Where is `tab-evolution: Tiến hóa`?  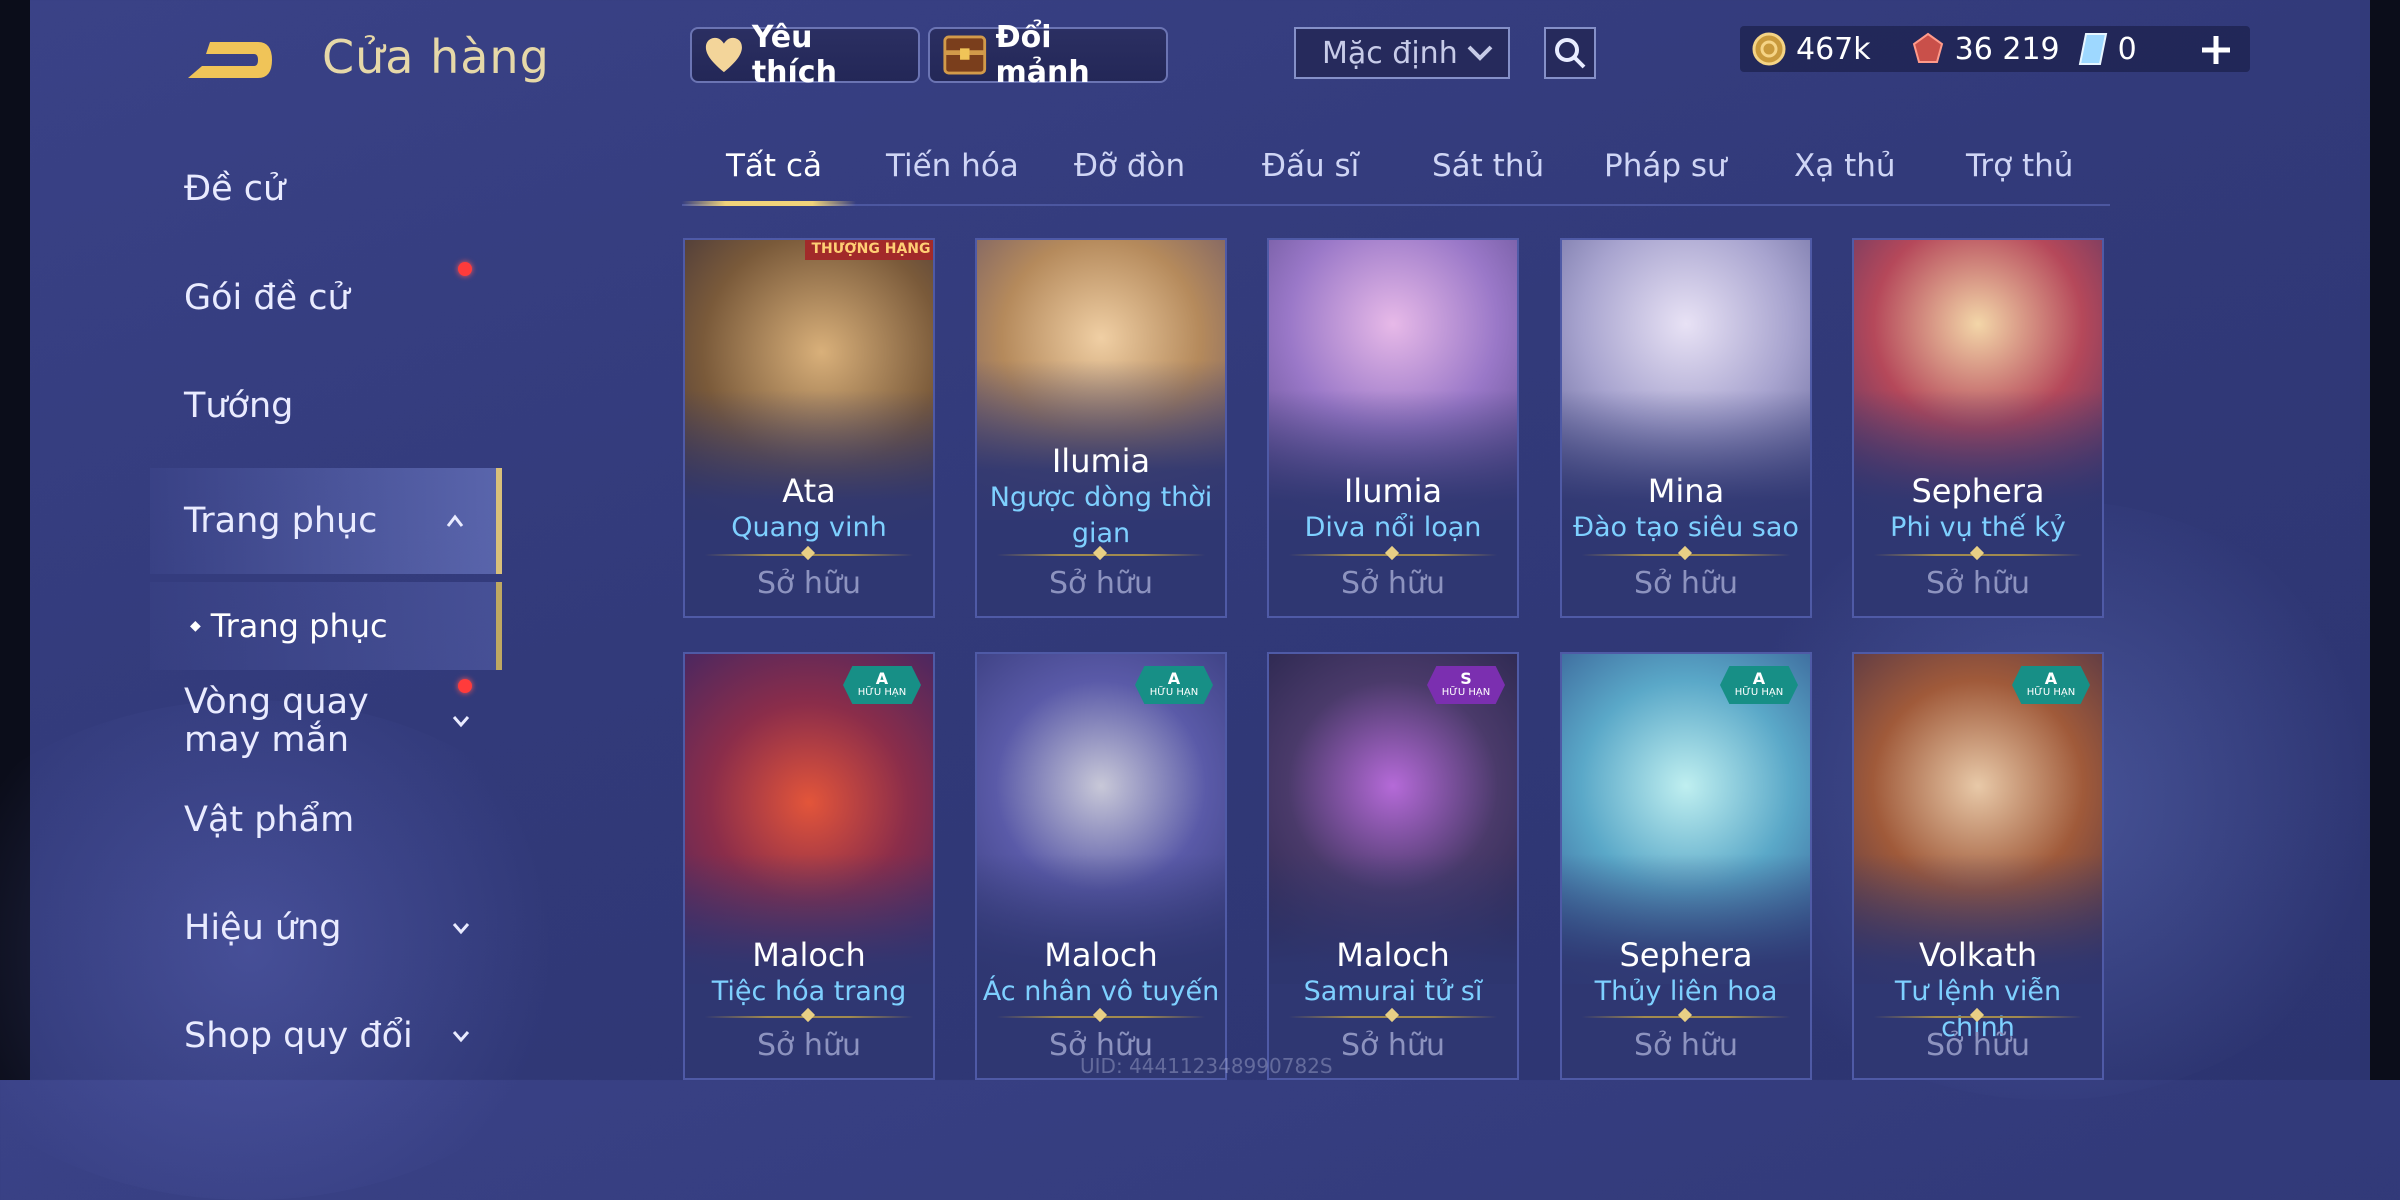 tab-evolution: Tiến hóa is located at coordinates (952, 166).